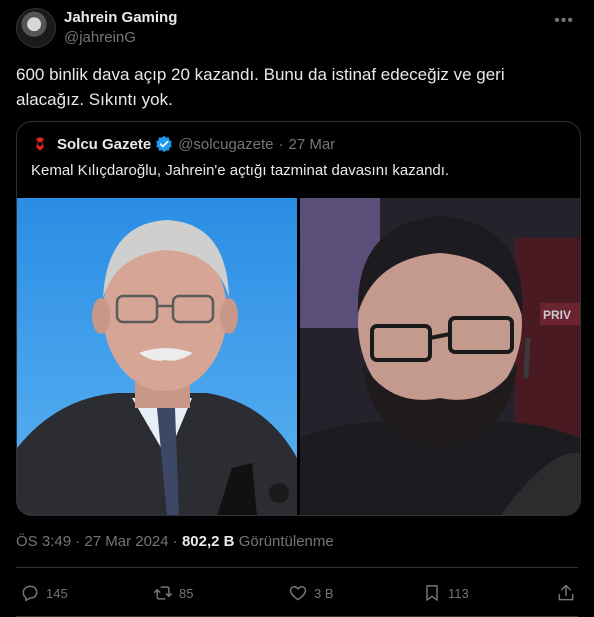  Describe the element at coordinates (564, 21) in the screenshot. I see `more-options-icon: •••` at that location.